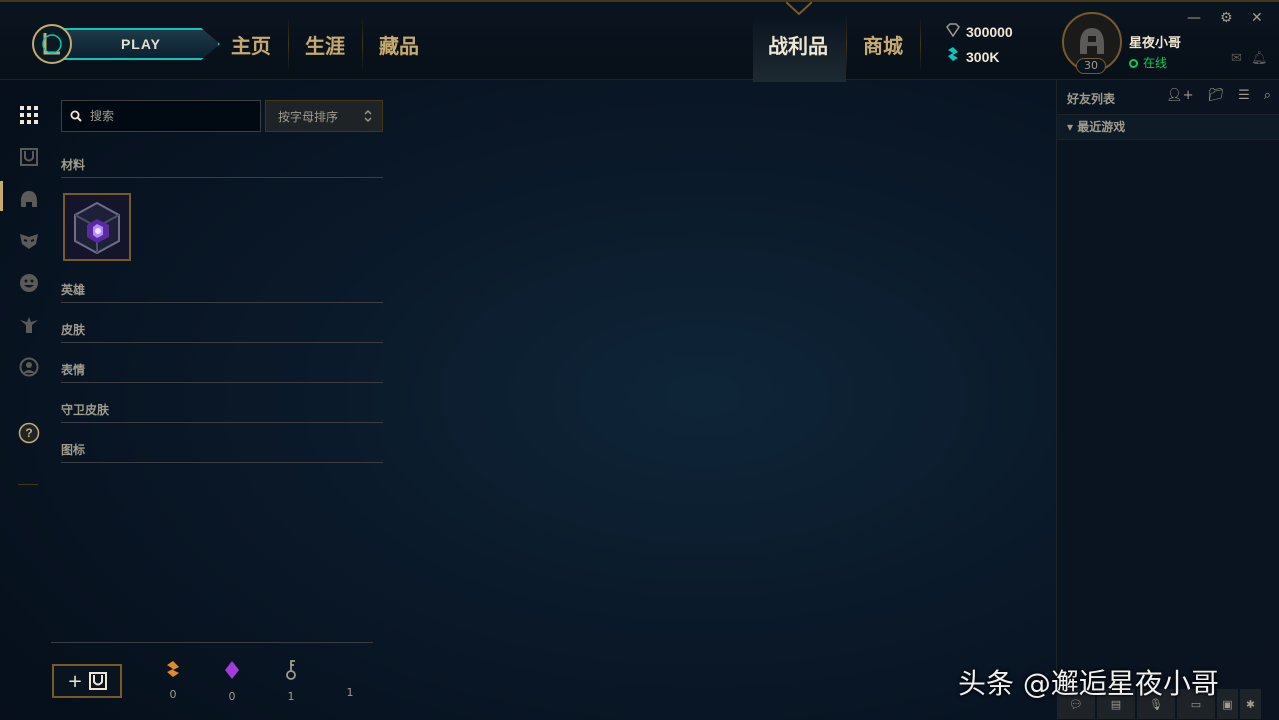 This screenshot has height=720, width=1279. I want to click on window-icon: ▣, so click(1227, 704).